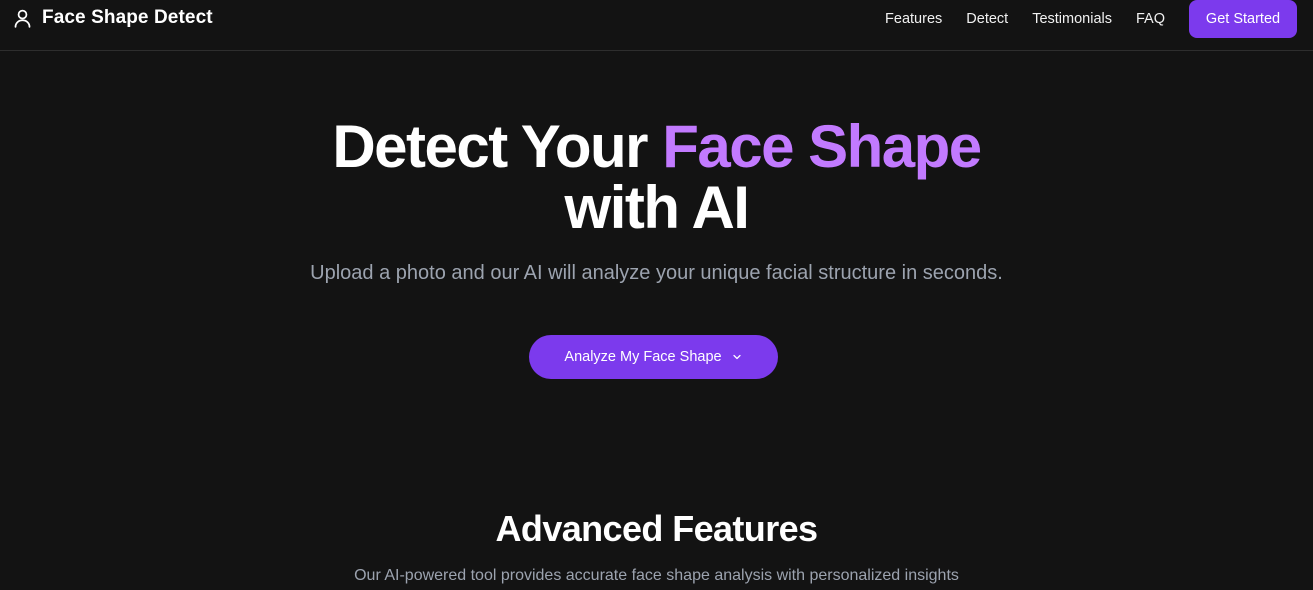 The height and width of the screenshot is (590, 1313). I want to click on chevron-down-icon, so click(736, 357).